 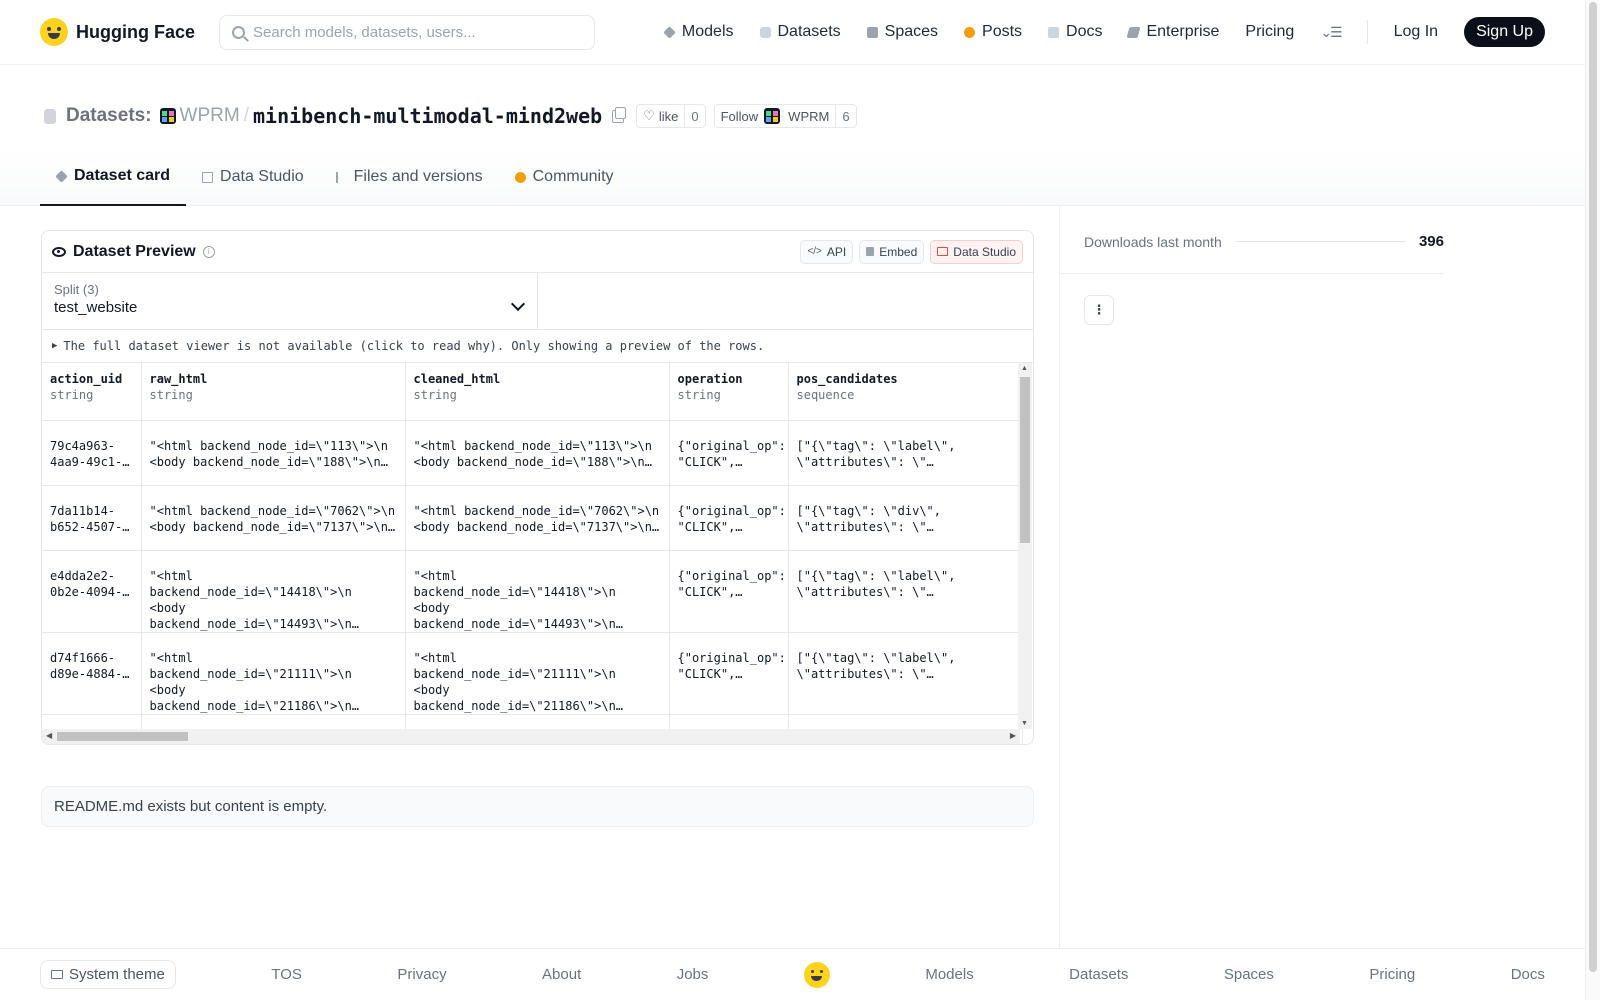 I want to click on more-menu-icon: ⌄☰, so click(x=1331, y=32).